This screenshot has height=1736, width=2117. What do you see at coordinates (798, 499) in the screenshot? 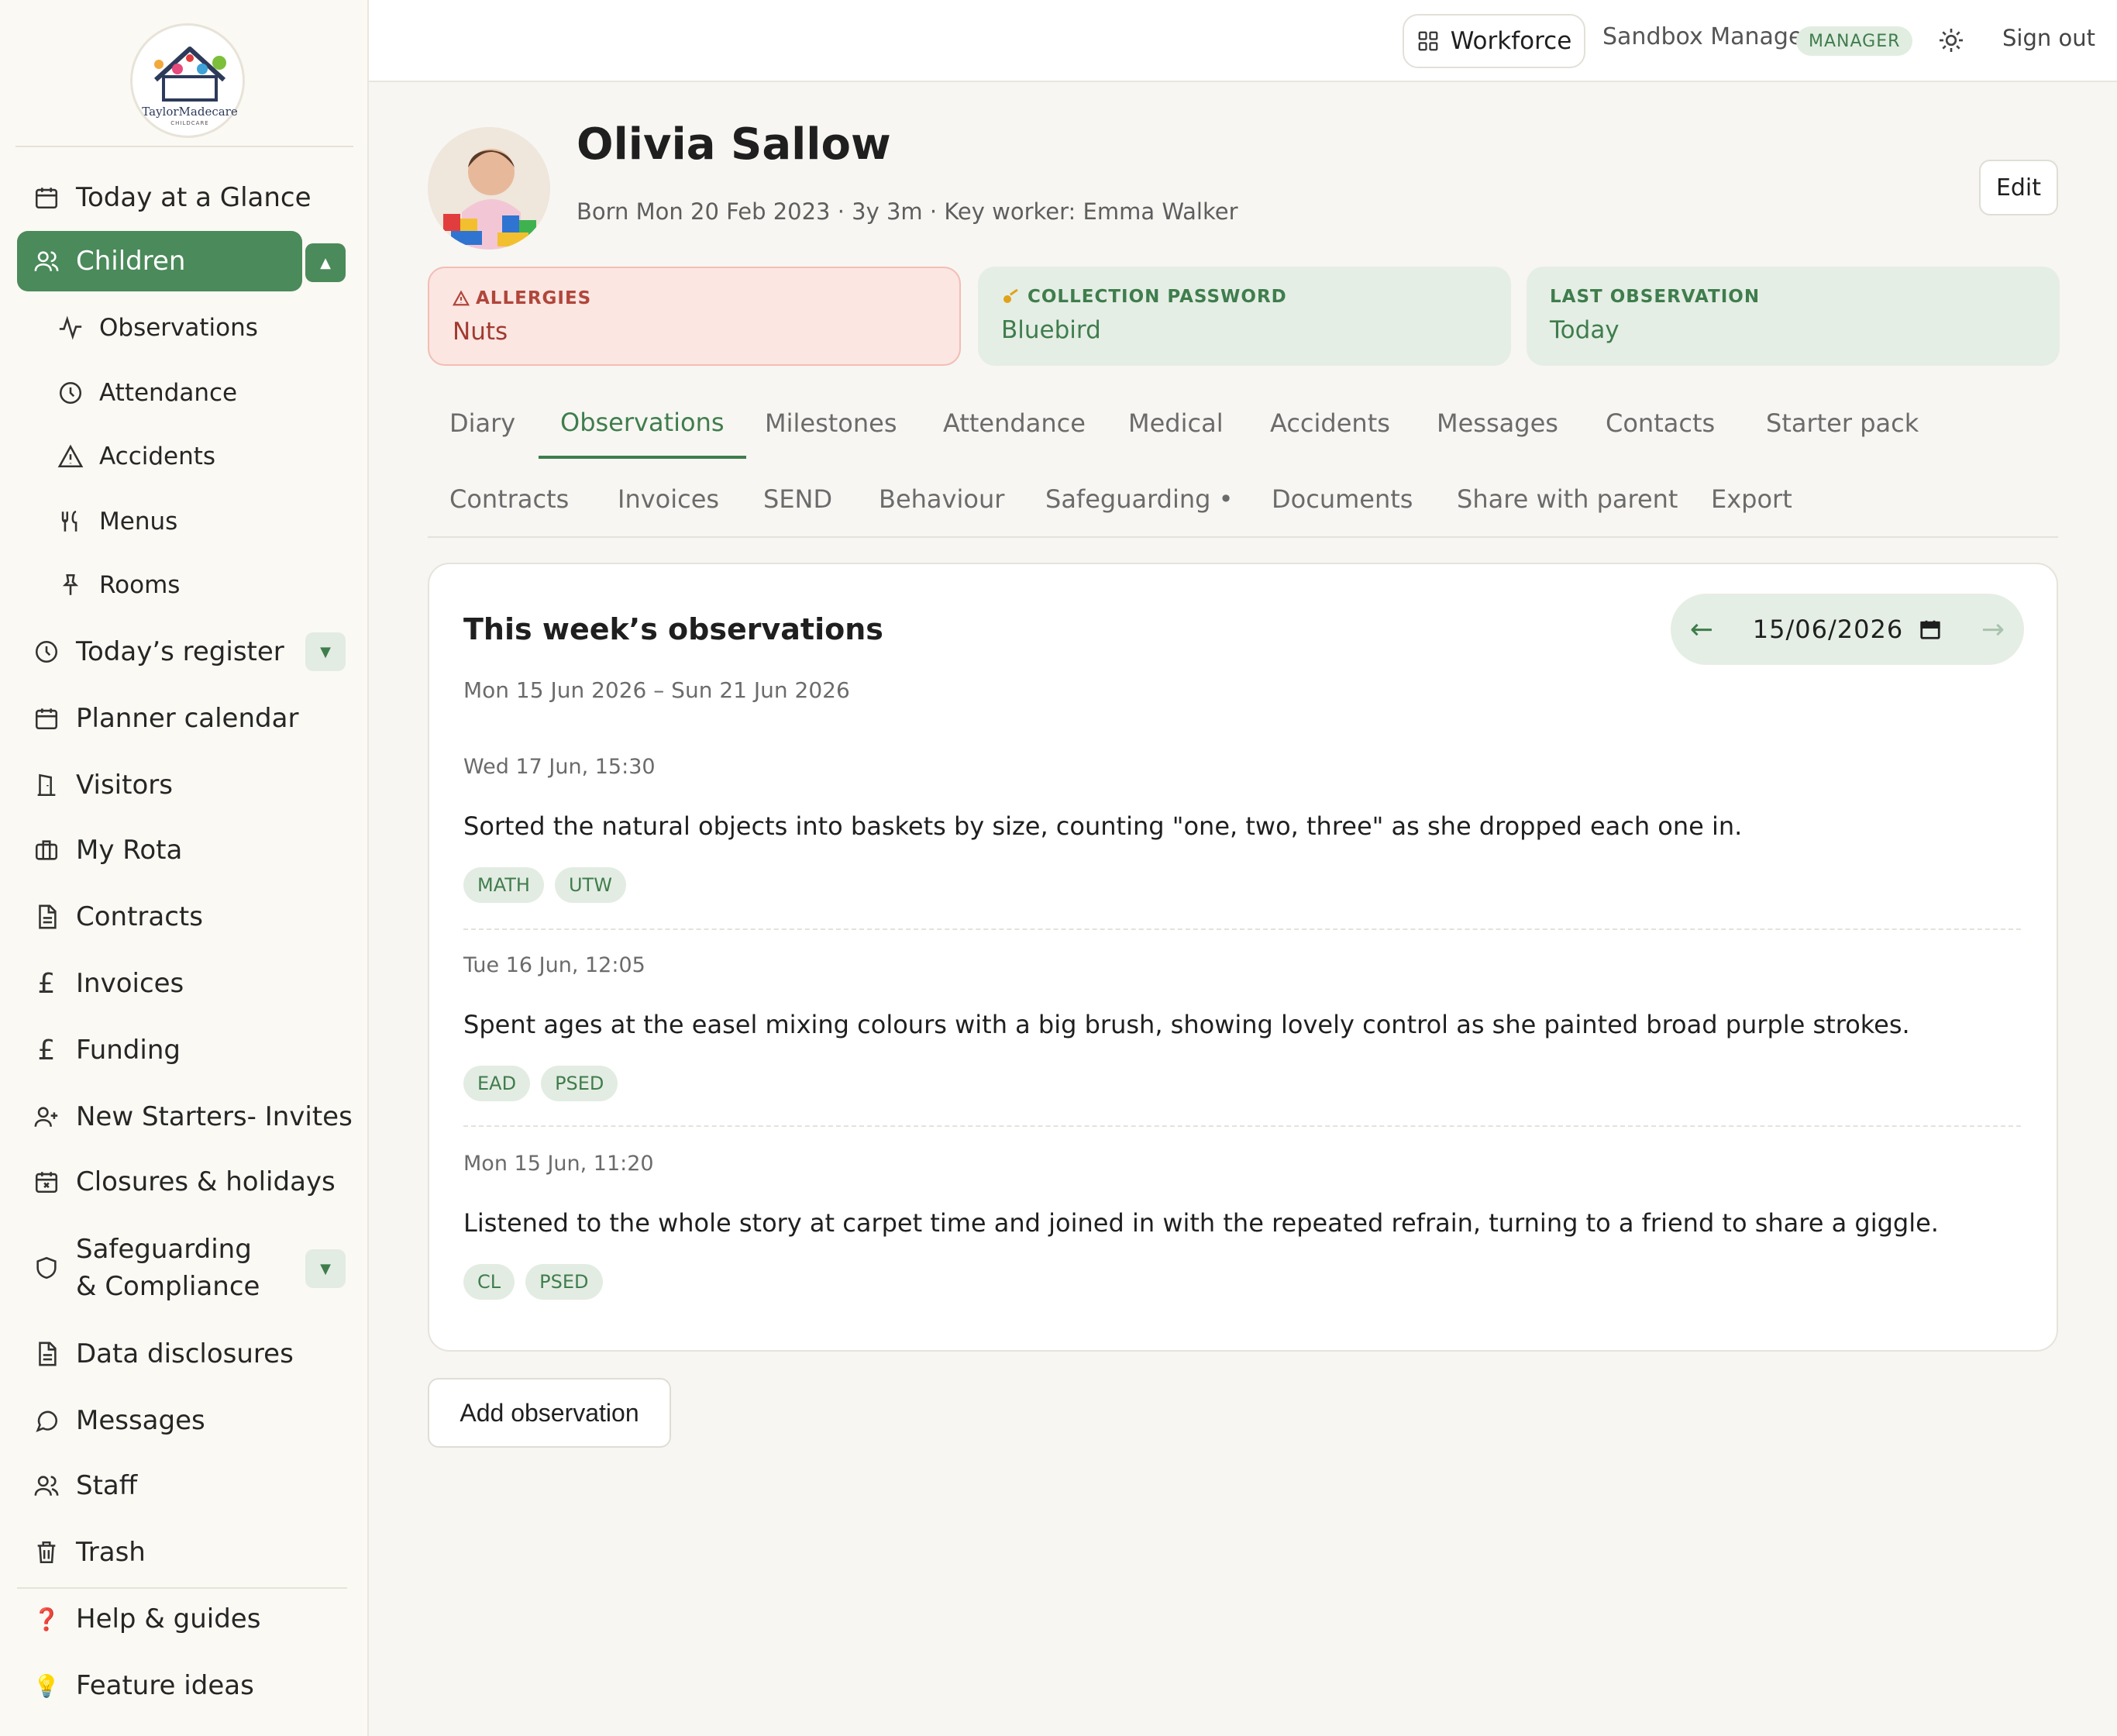
I see `tab-send: SEND` at bounding box center [798, 499].